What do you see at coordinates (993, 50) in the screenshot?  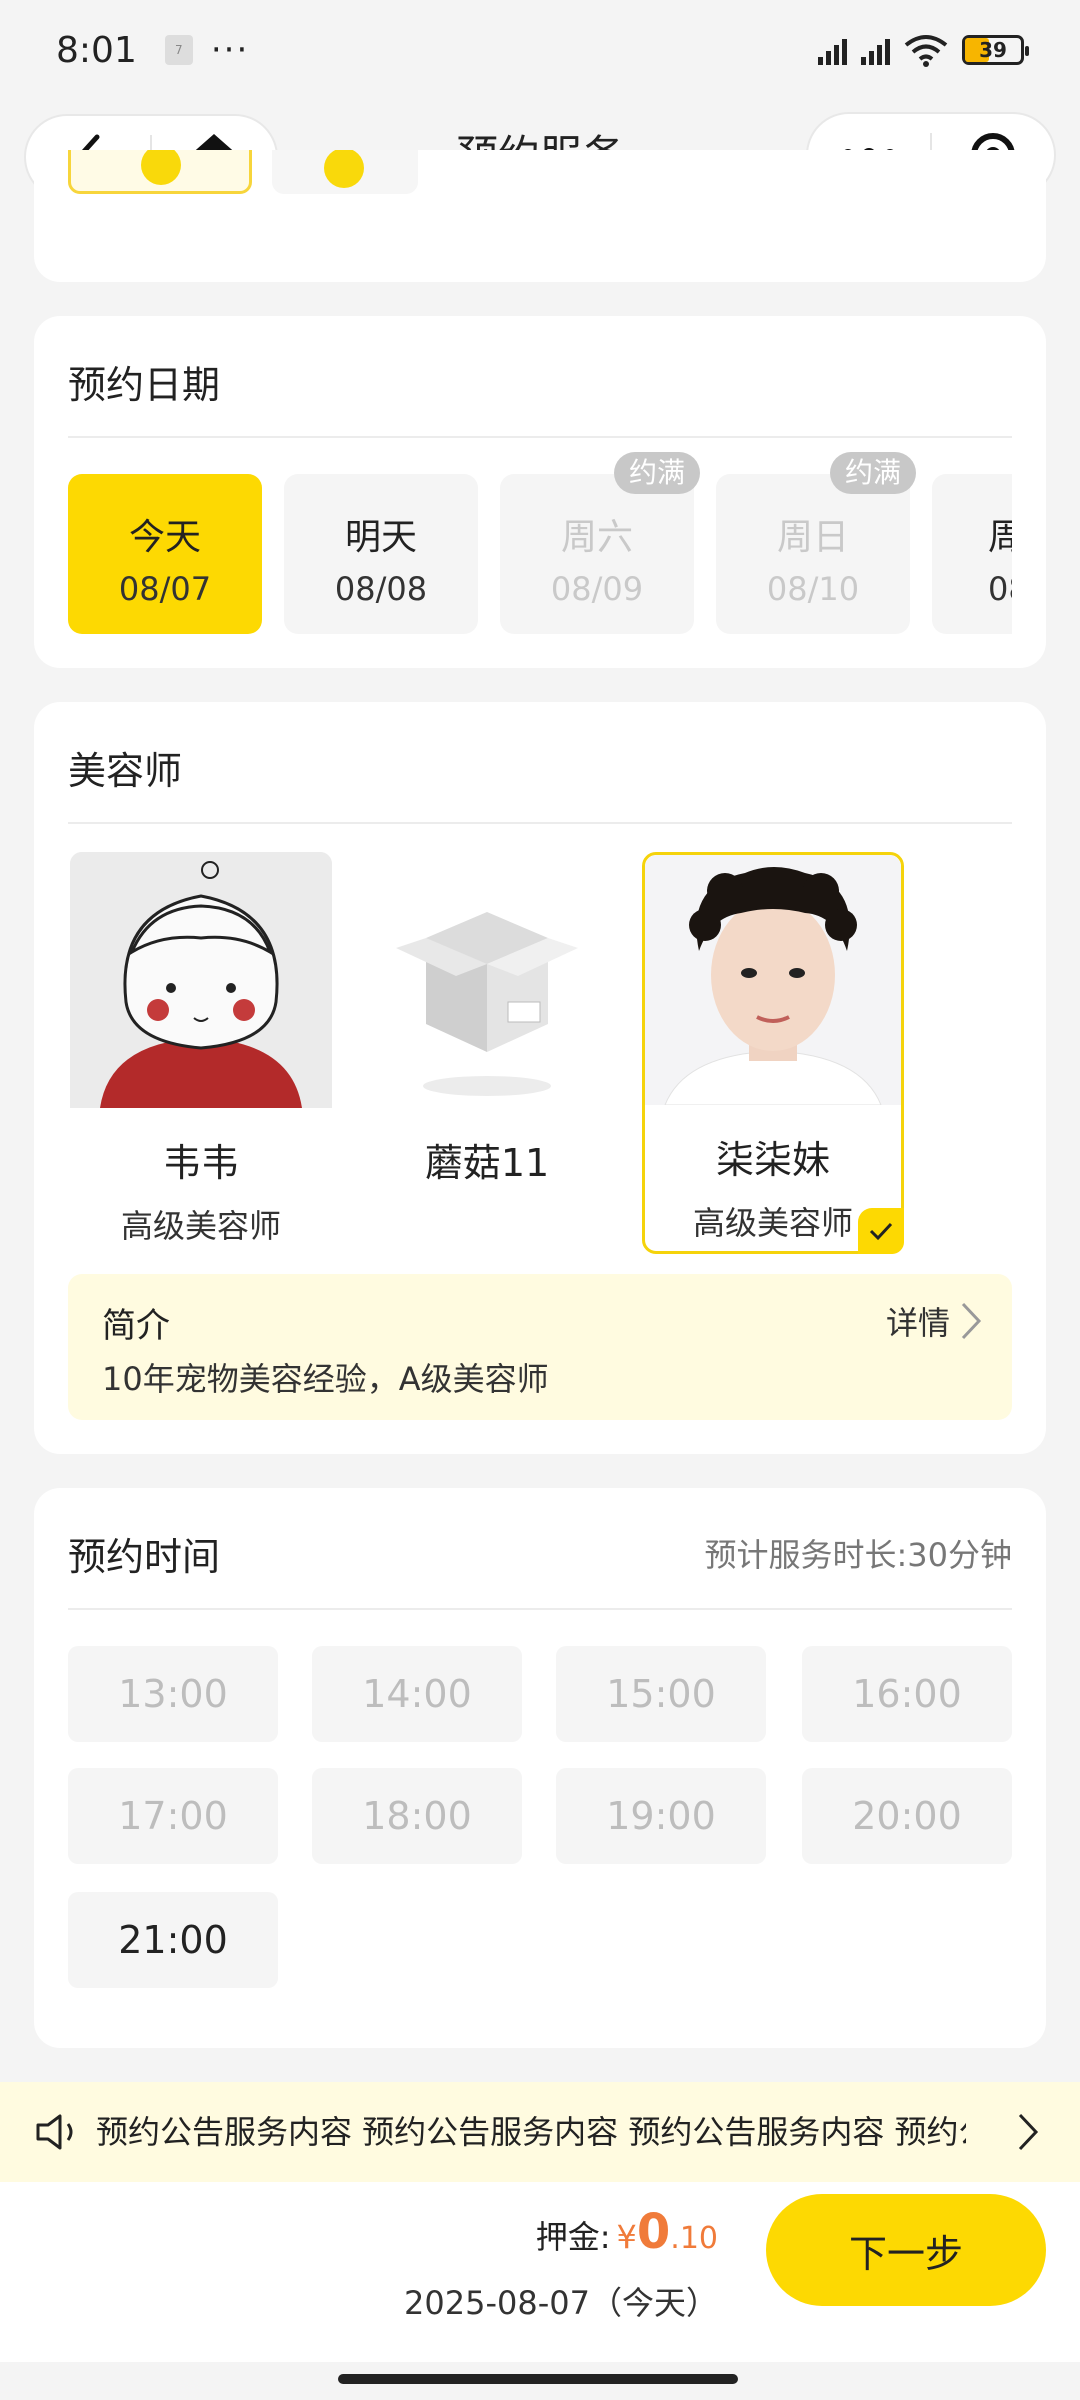 I see `battery-level: 39` at bounding box center [993, 50].